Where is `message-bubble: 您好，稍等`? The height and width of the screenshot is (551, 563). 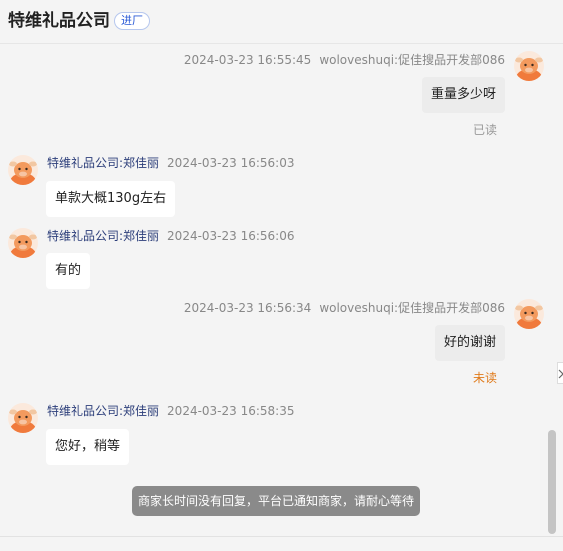 message-bubble: 您好，稍等 is located at coordinates (88, 447).